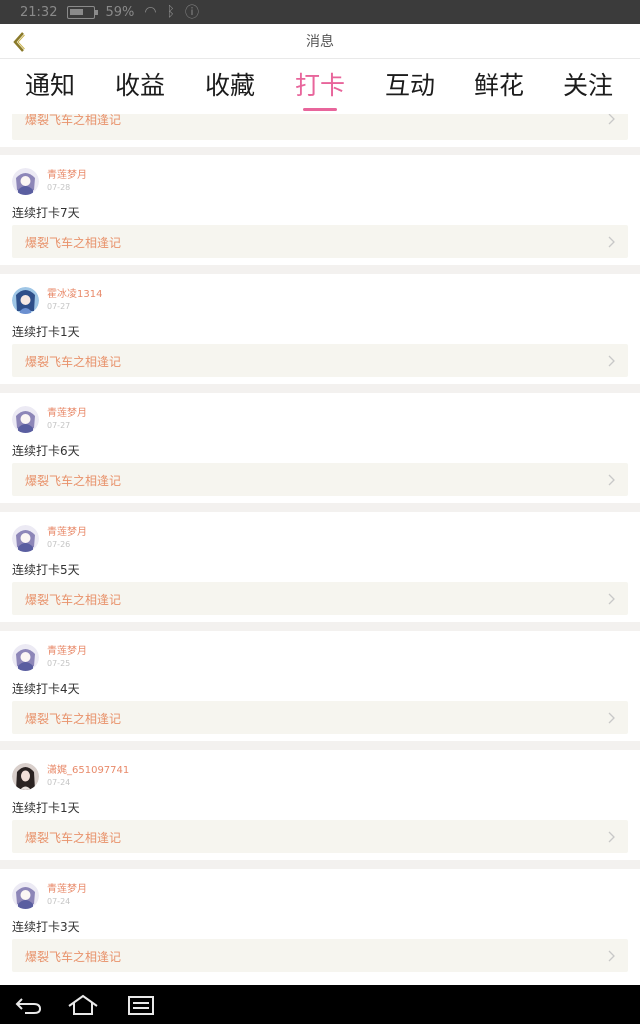  I want to click on checkin-text: 连续打卡3天, so click(46, 927).